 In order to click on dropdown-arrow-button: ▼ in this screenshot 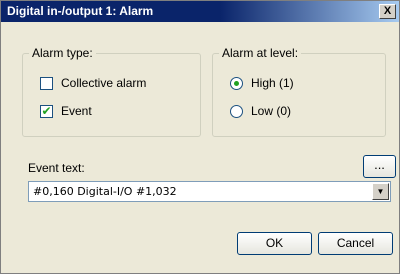, I will do `click(380, 191)`.